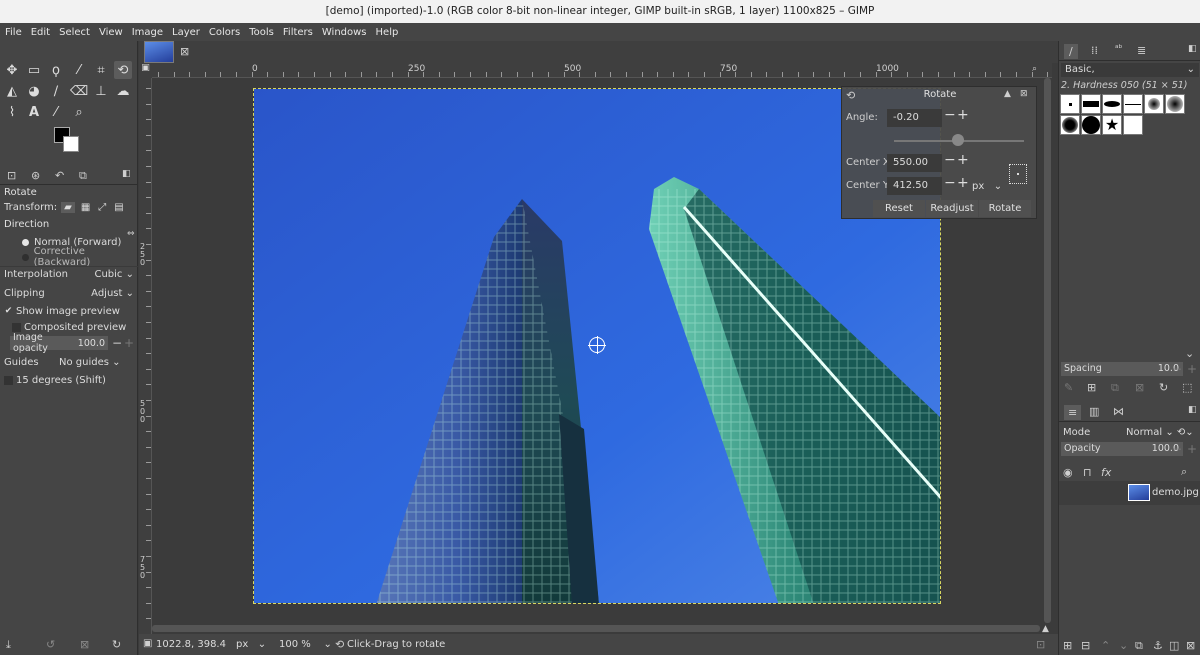 The height and width of the screenshot is (655, 1200). I want to click on crop-tool-icon: ⌗, so click(101, 70).